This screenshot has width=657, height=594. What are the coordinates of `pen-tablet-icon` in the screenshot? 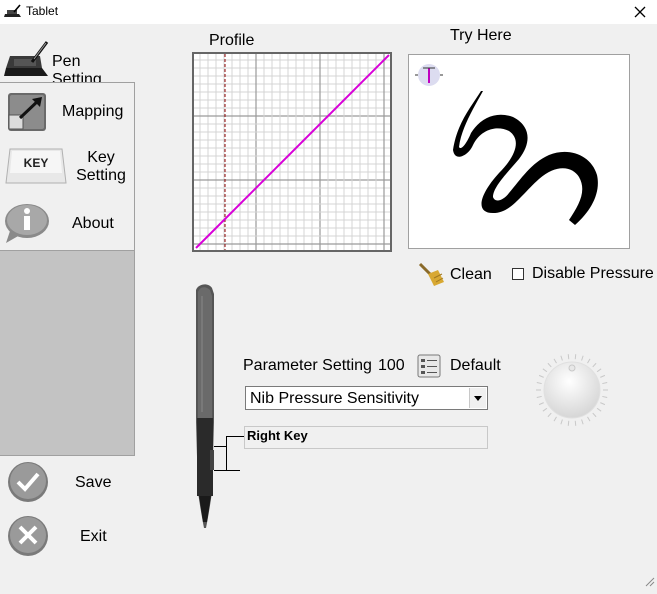 It's located at (27, 60).